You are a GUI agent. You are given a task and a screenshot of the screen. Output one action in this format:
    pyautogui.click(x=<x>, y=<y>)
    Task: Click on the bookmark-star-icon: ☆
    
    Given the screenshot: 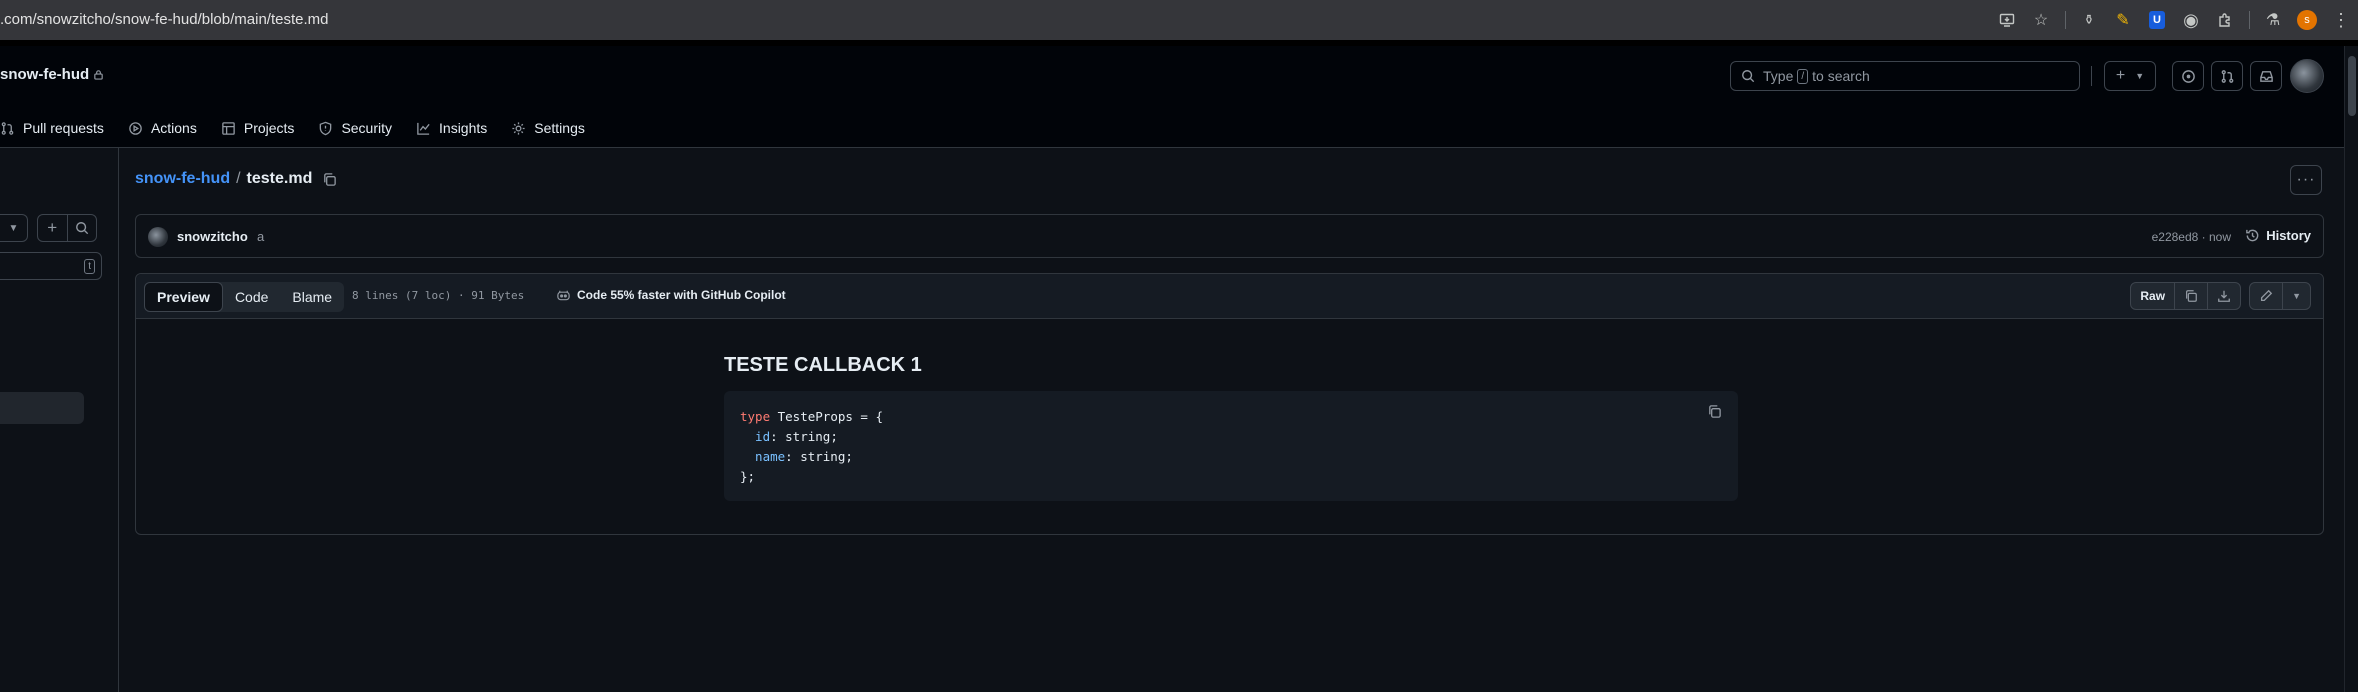 What is the action you would take?
    pyautogui.click(x=2041, y=20)
    